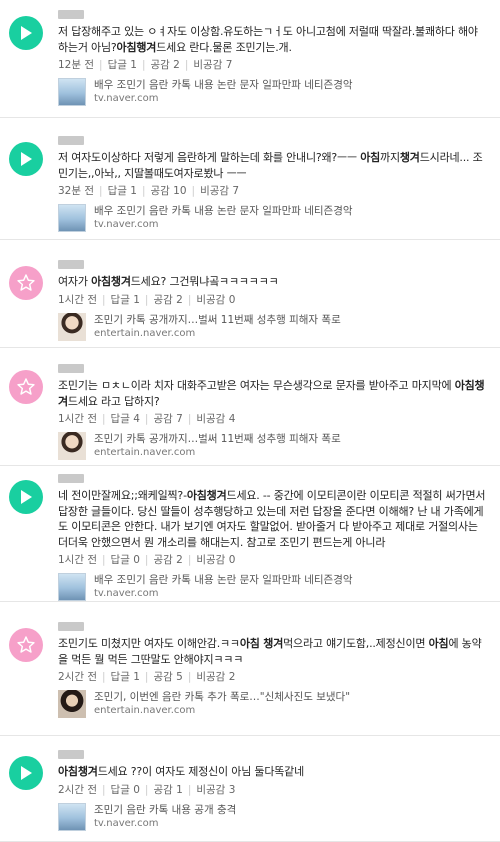  What do you see at coordinates (232, 419) in the screenshot?
I see `dislike-count: 4` at bounding box center [232, 419].